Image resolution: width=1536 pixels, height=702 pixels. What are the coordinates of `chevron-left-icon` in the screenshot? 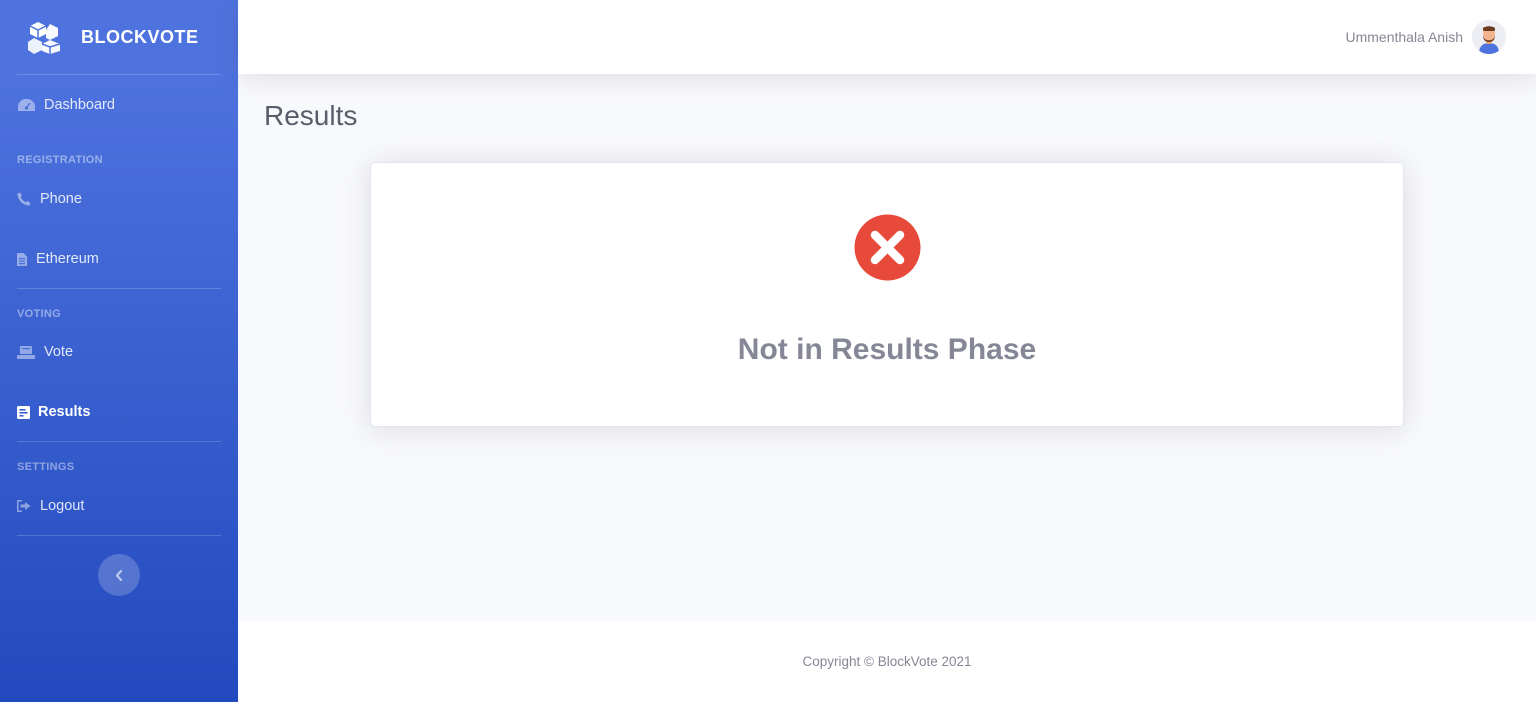 It's located at (119, 575).